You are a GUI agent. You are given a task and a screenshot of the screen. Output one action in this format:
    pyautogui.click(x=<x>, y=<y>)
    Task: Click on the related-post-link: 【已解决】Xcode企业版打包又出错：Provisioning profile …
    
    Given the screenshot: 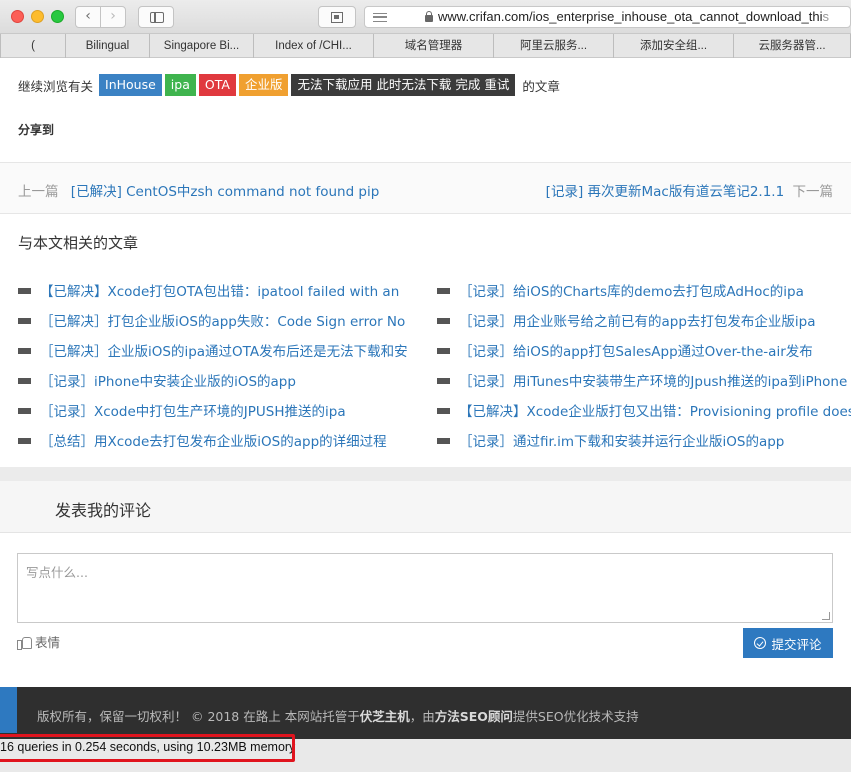 What is the action you would take?
    pyautogui.click(x=655, y=412)
    